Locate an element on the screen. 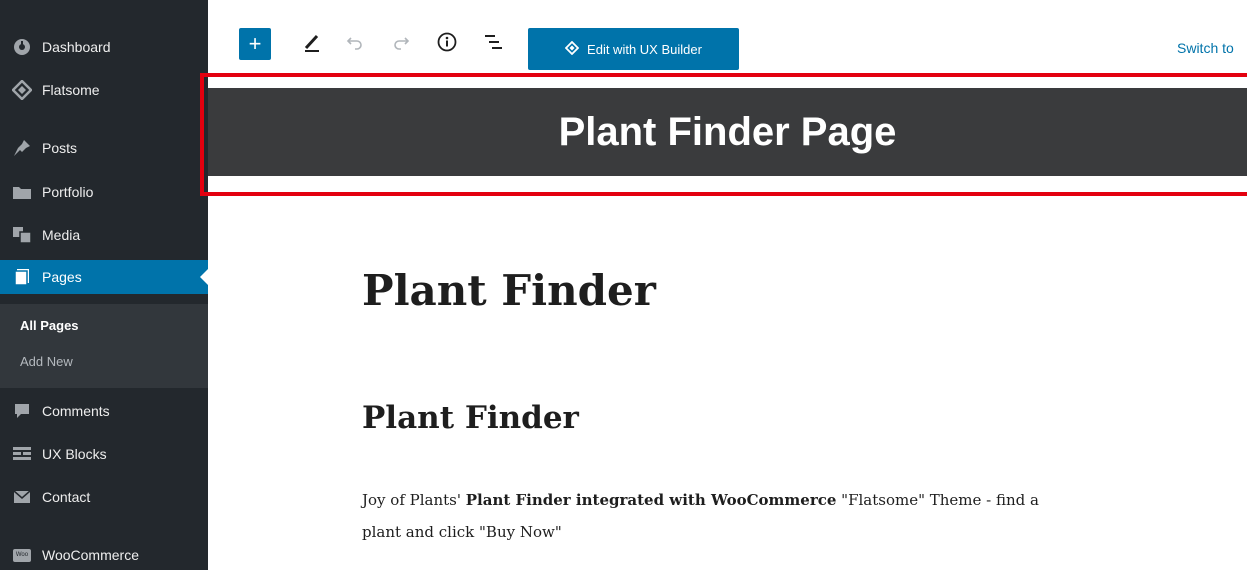 Image resolution: width=1247 pixels, height=572 pixels. sidebar-item-dashboard: Dashboard is located at coordinates (104, 47).